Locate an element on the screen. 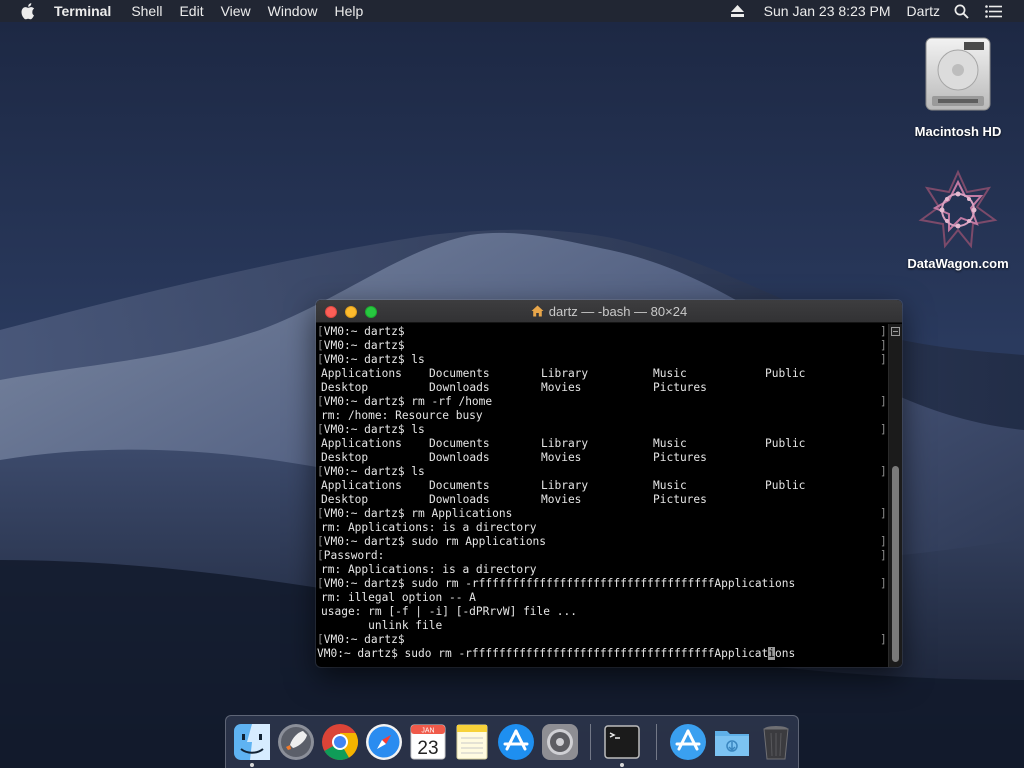 This screenshot has width=1024, height=768. terminal-cell: Downloads is located at coordinates (459, 457).